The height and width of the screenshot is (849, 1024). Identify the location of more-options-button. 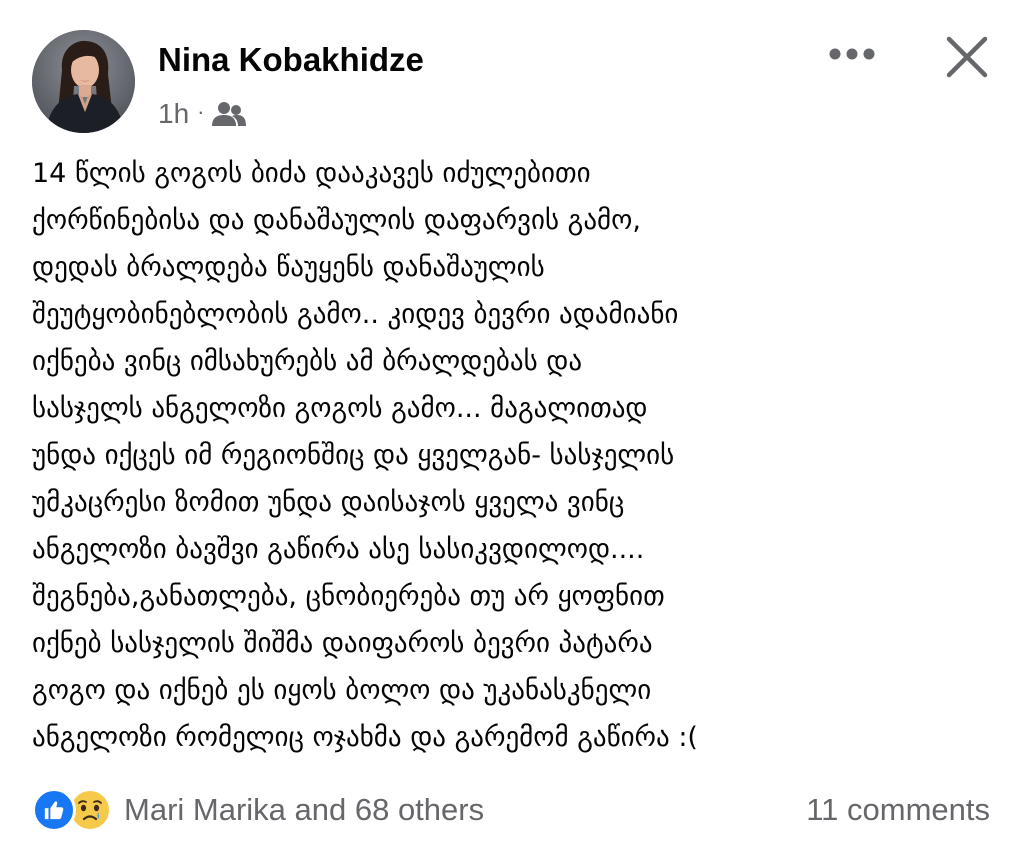
(852, 54).